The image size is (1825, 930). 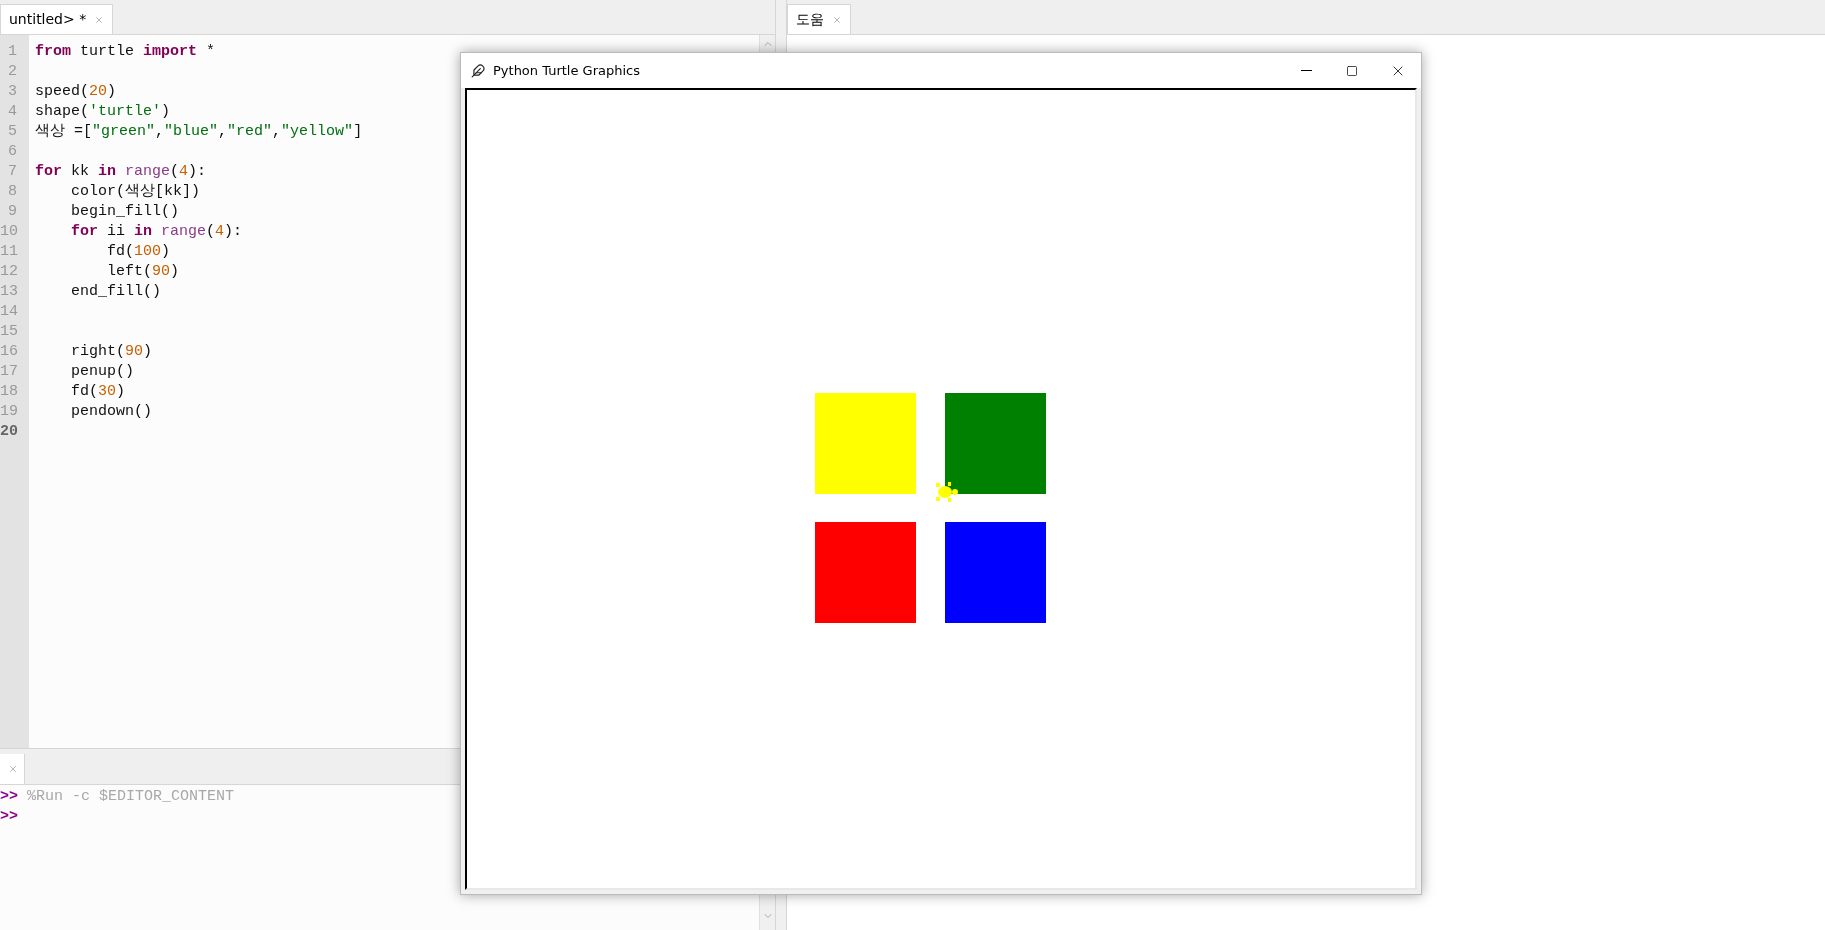 What do you see at coordinates (199, 132) in the screenshot?
I see `code-line: 색상 =["green","blue","red","yellow"]` at bounding box center [199, 132].